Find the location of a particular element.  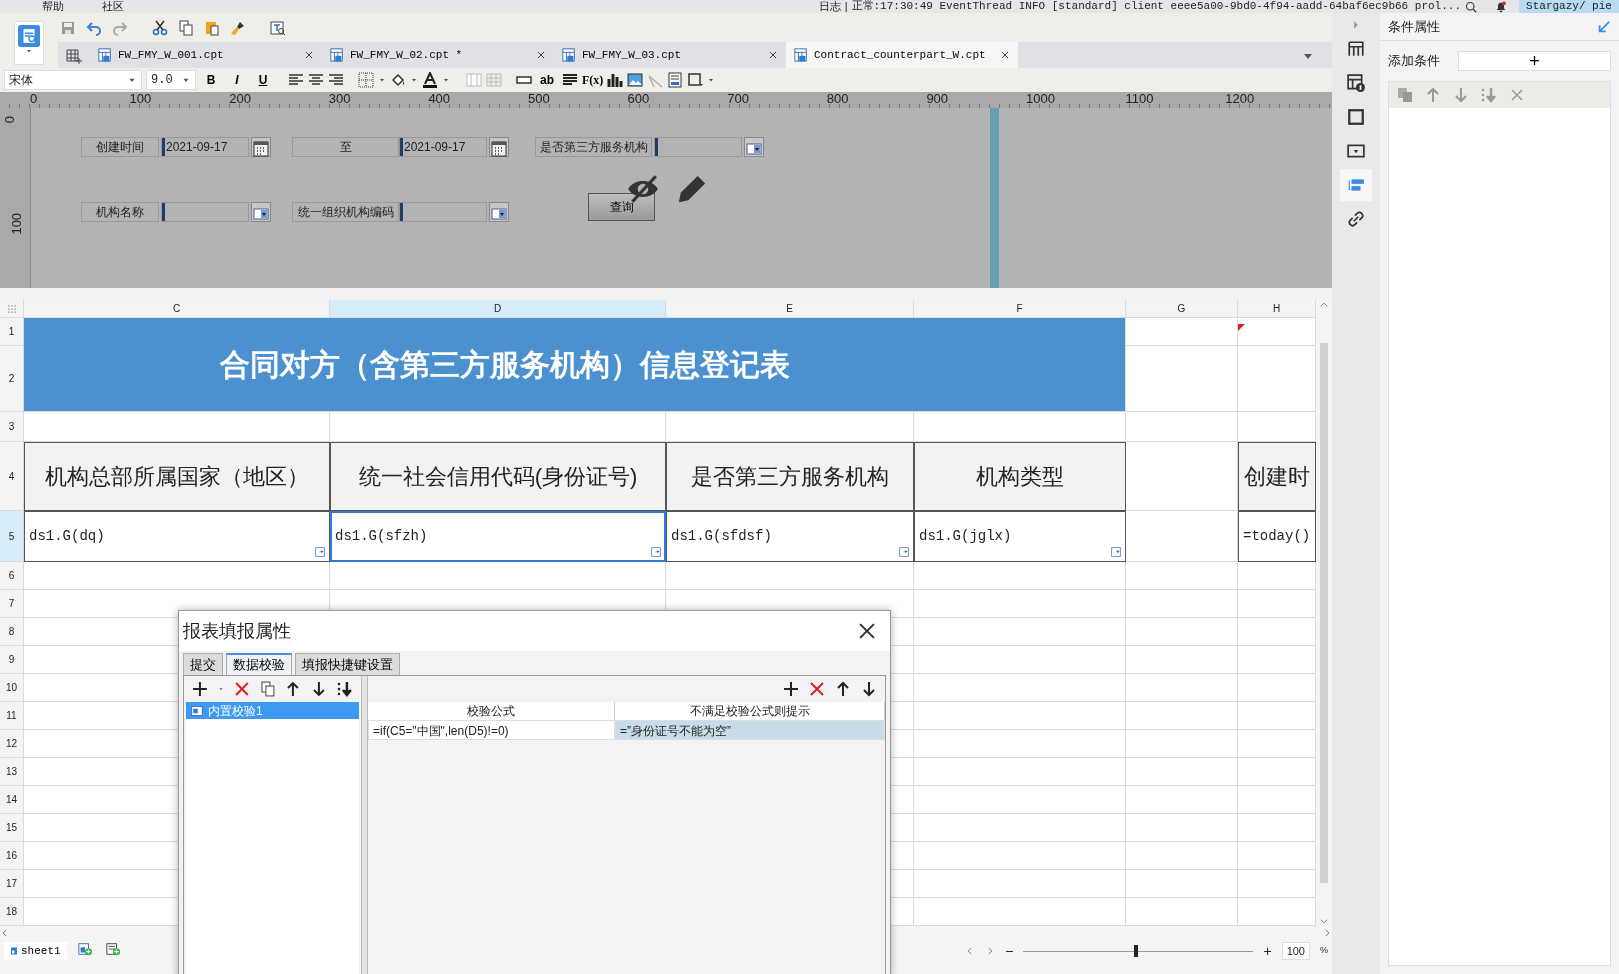

row-header: 15 is located at coordinates (12, 828).